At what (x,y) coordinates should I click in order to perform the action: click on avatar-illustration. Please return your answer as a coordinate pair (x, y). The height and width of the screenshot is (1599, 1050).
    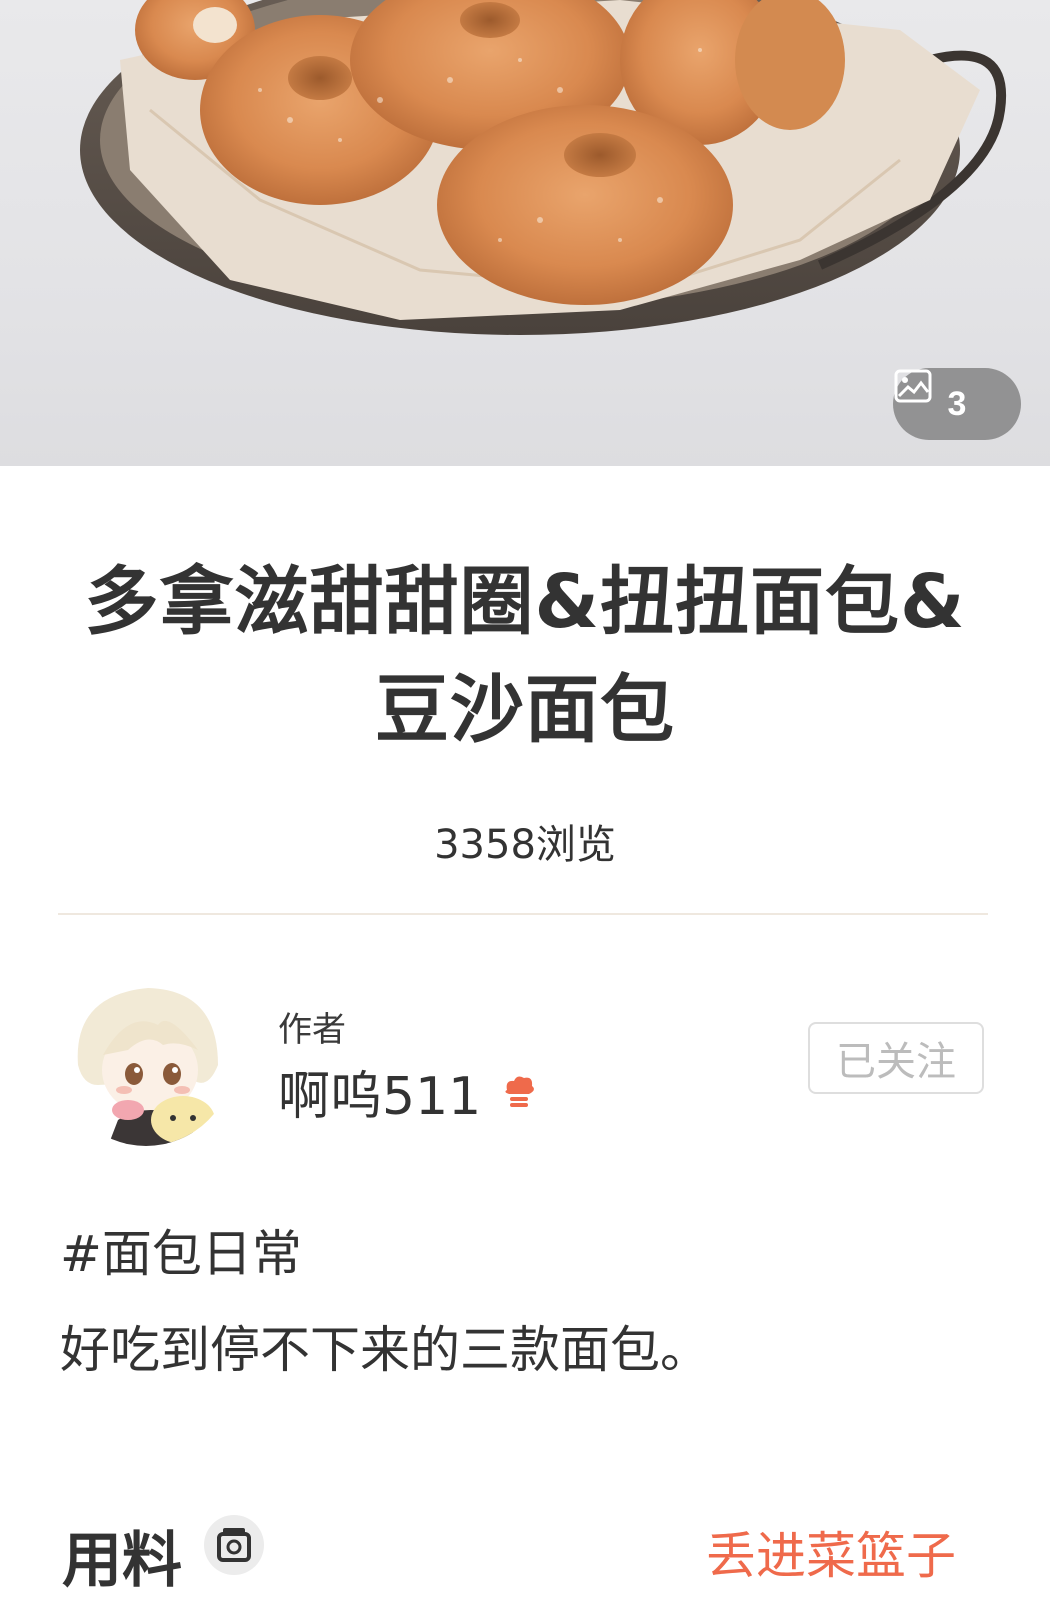
    Looking at the image, I should click on (146, 1058).